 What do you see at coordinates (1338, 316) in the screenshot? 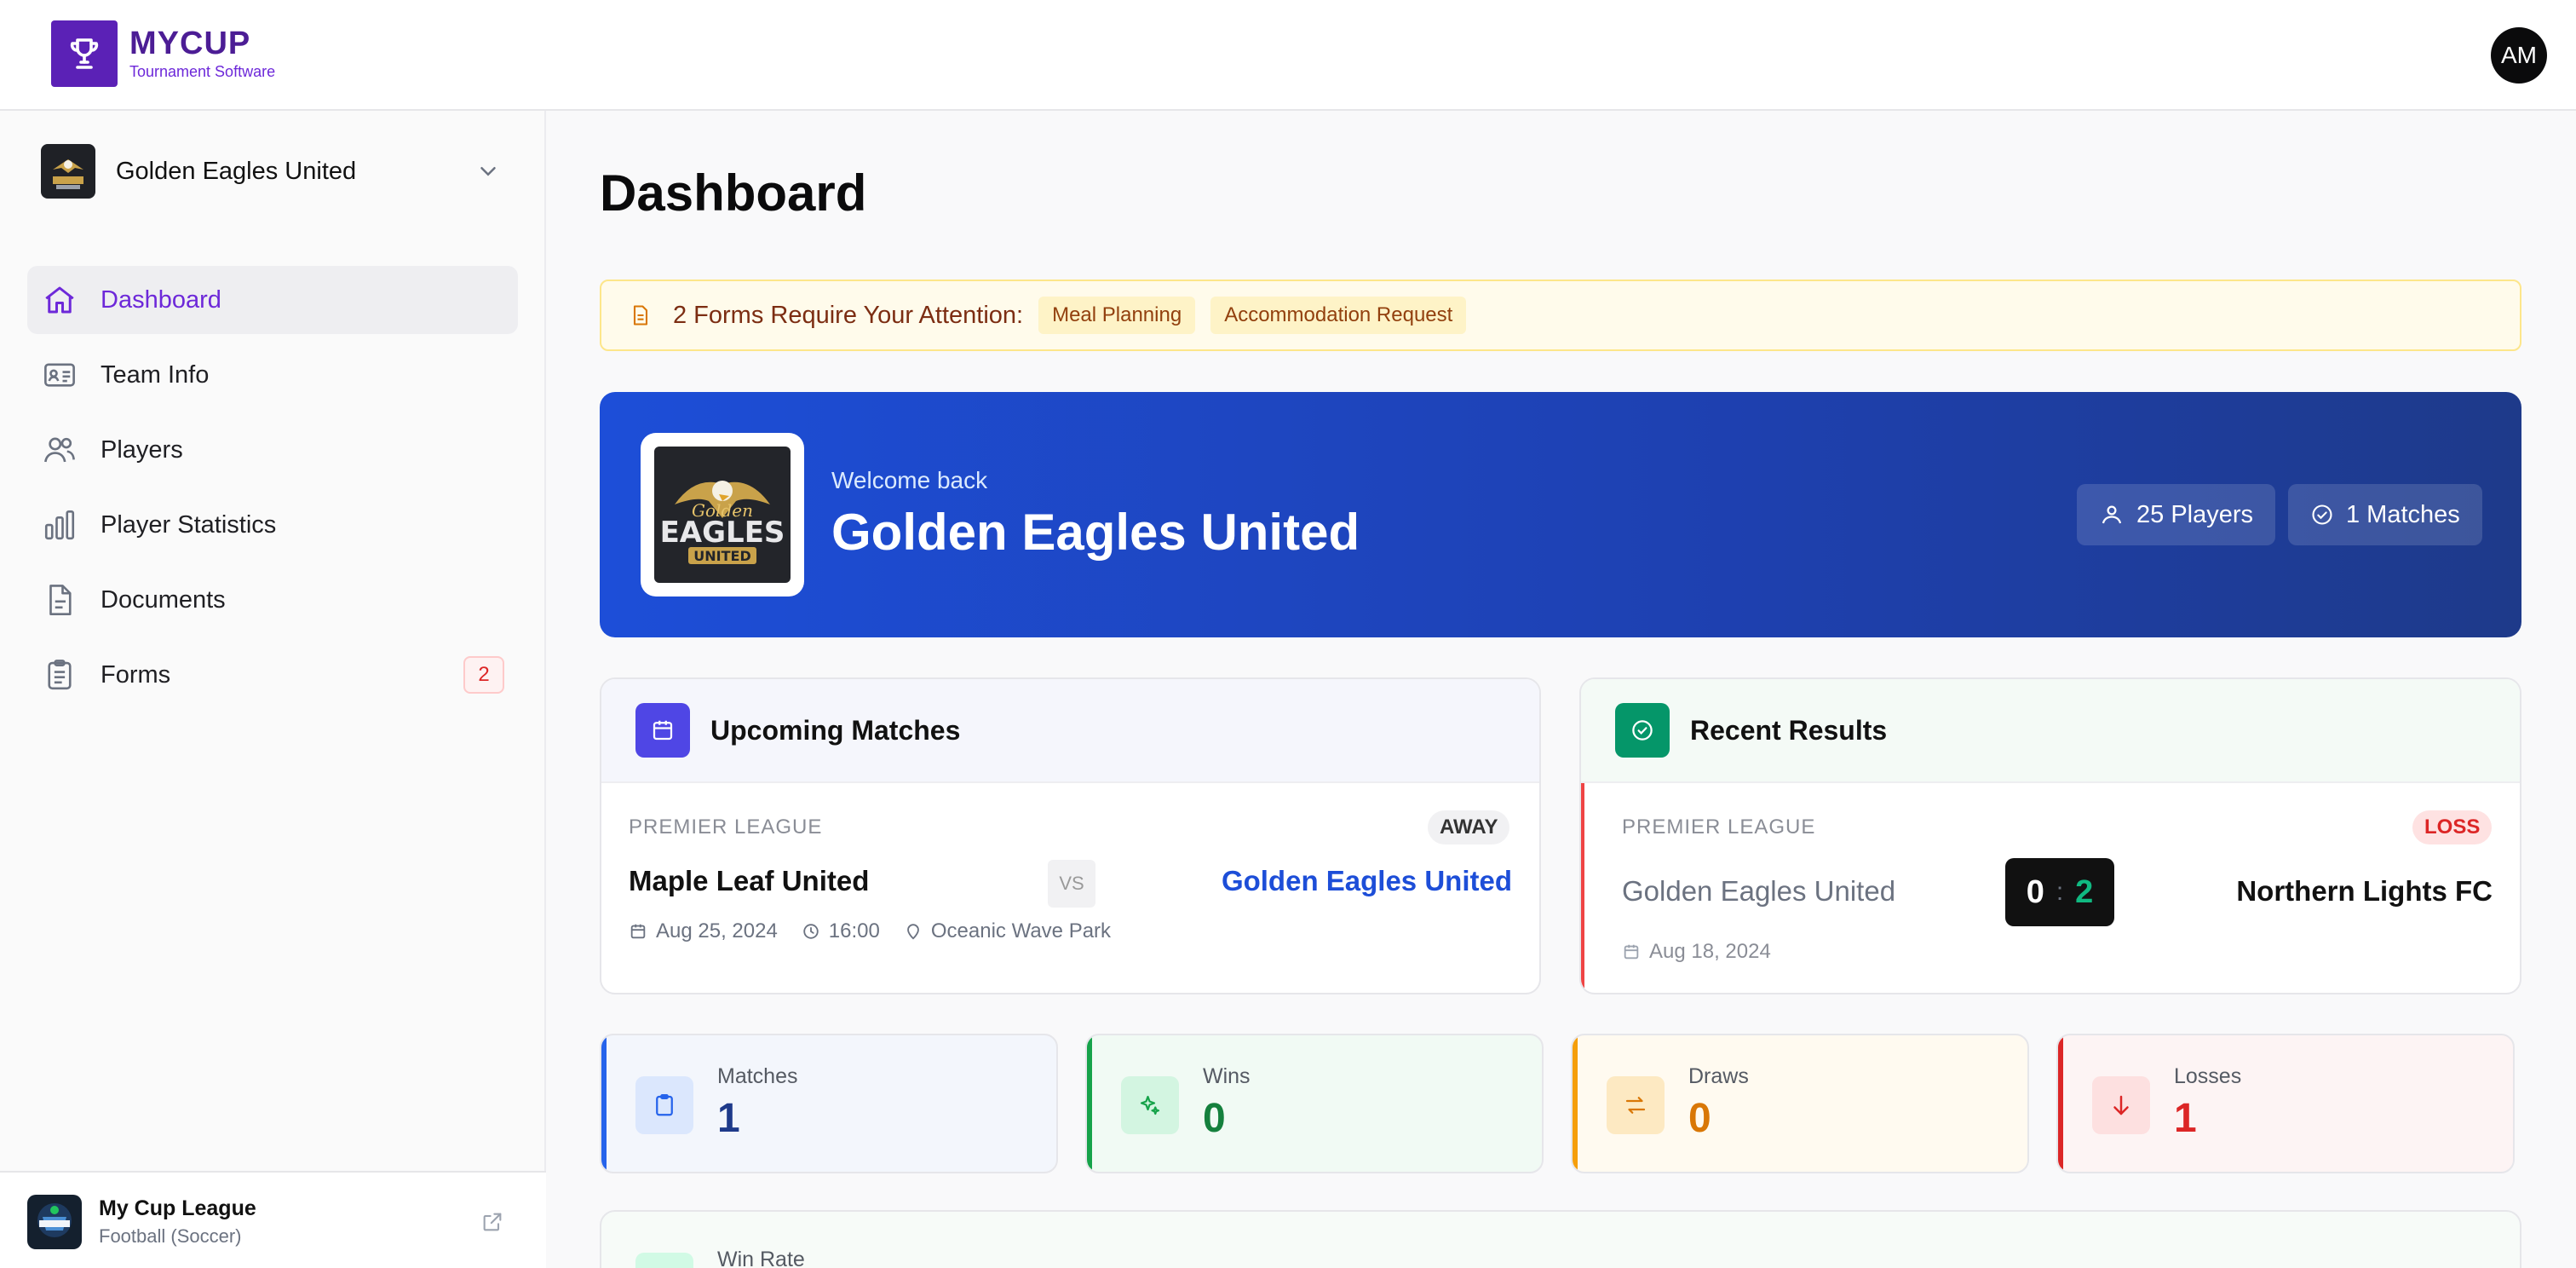
I see `form-chip-accommodation-request: Accommodation Request` at bounding box center [1338, 316].